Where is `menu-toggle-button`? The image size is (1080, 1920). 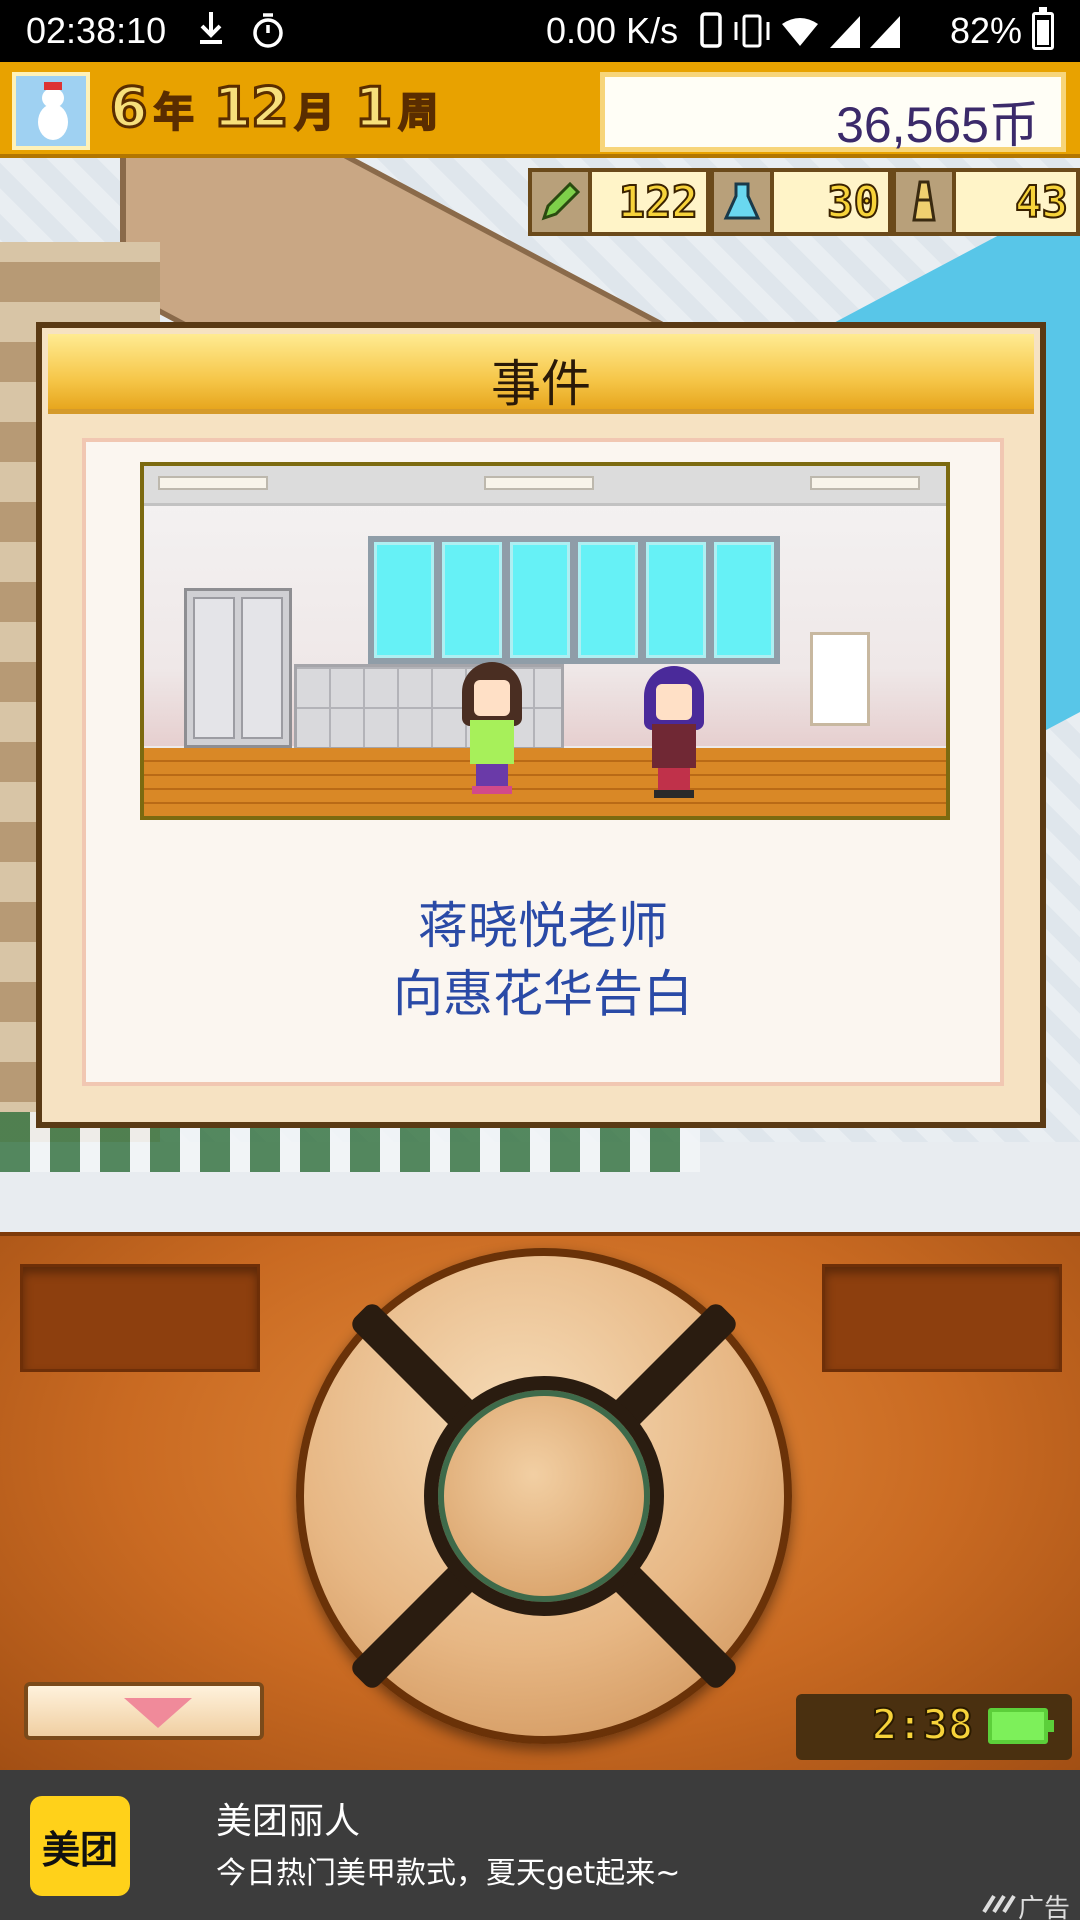 menu-toggle-button is located at coordinates (144, 1711).